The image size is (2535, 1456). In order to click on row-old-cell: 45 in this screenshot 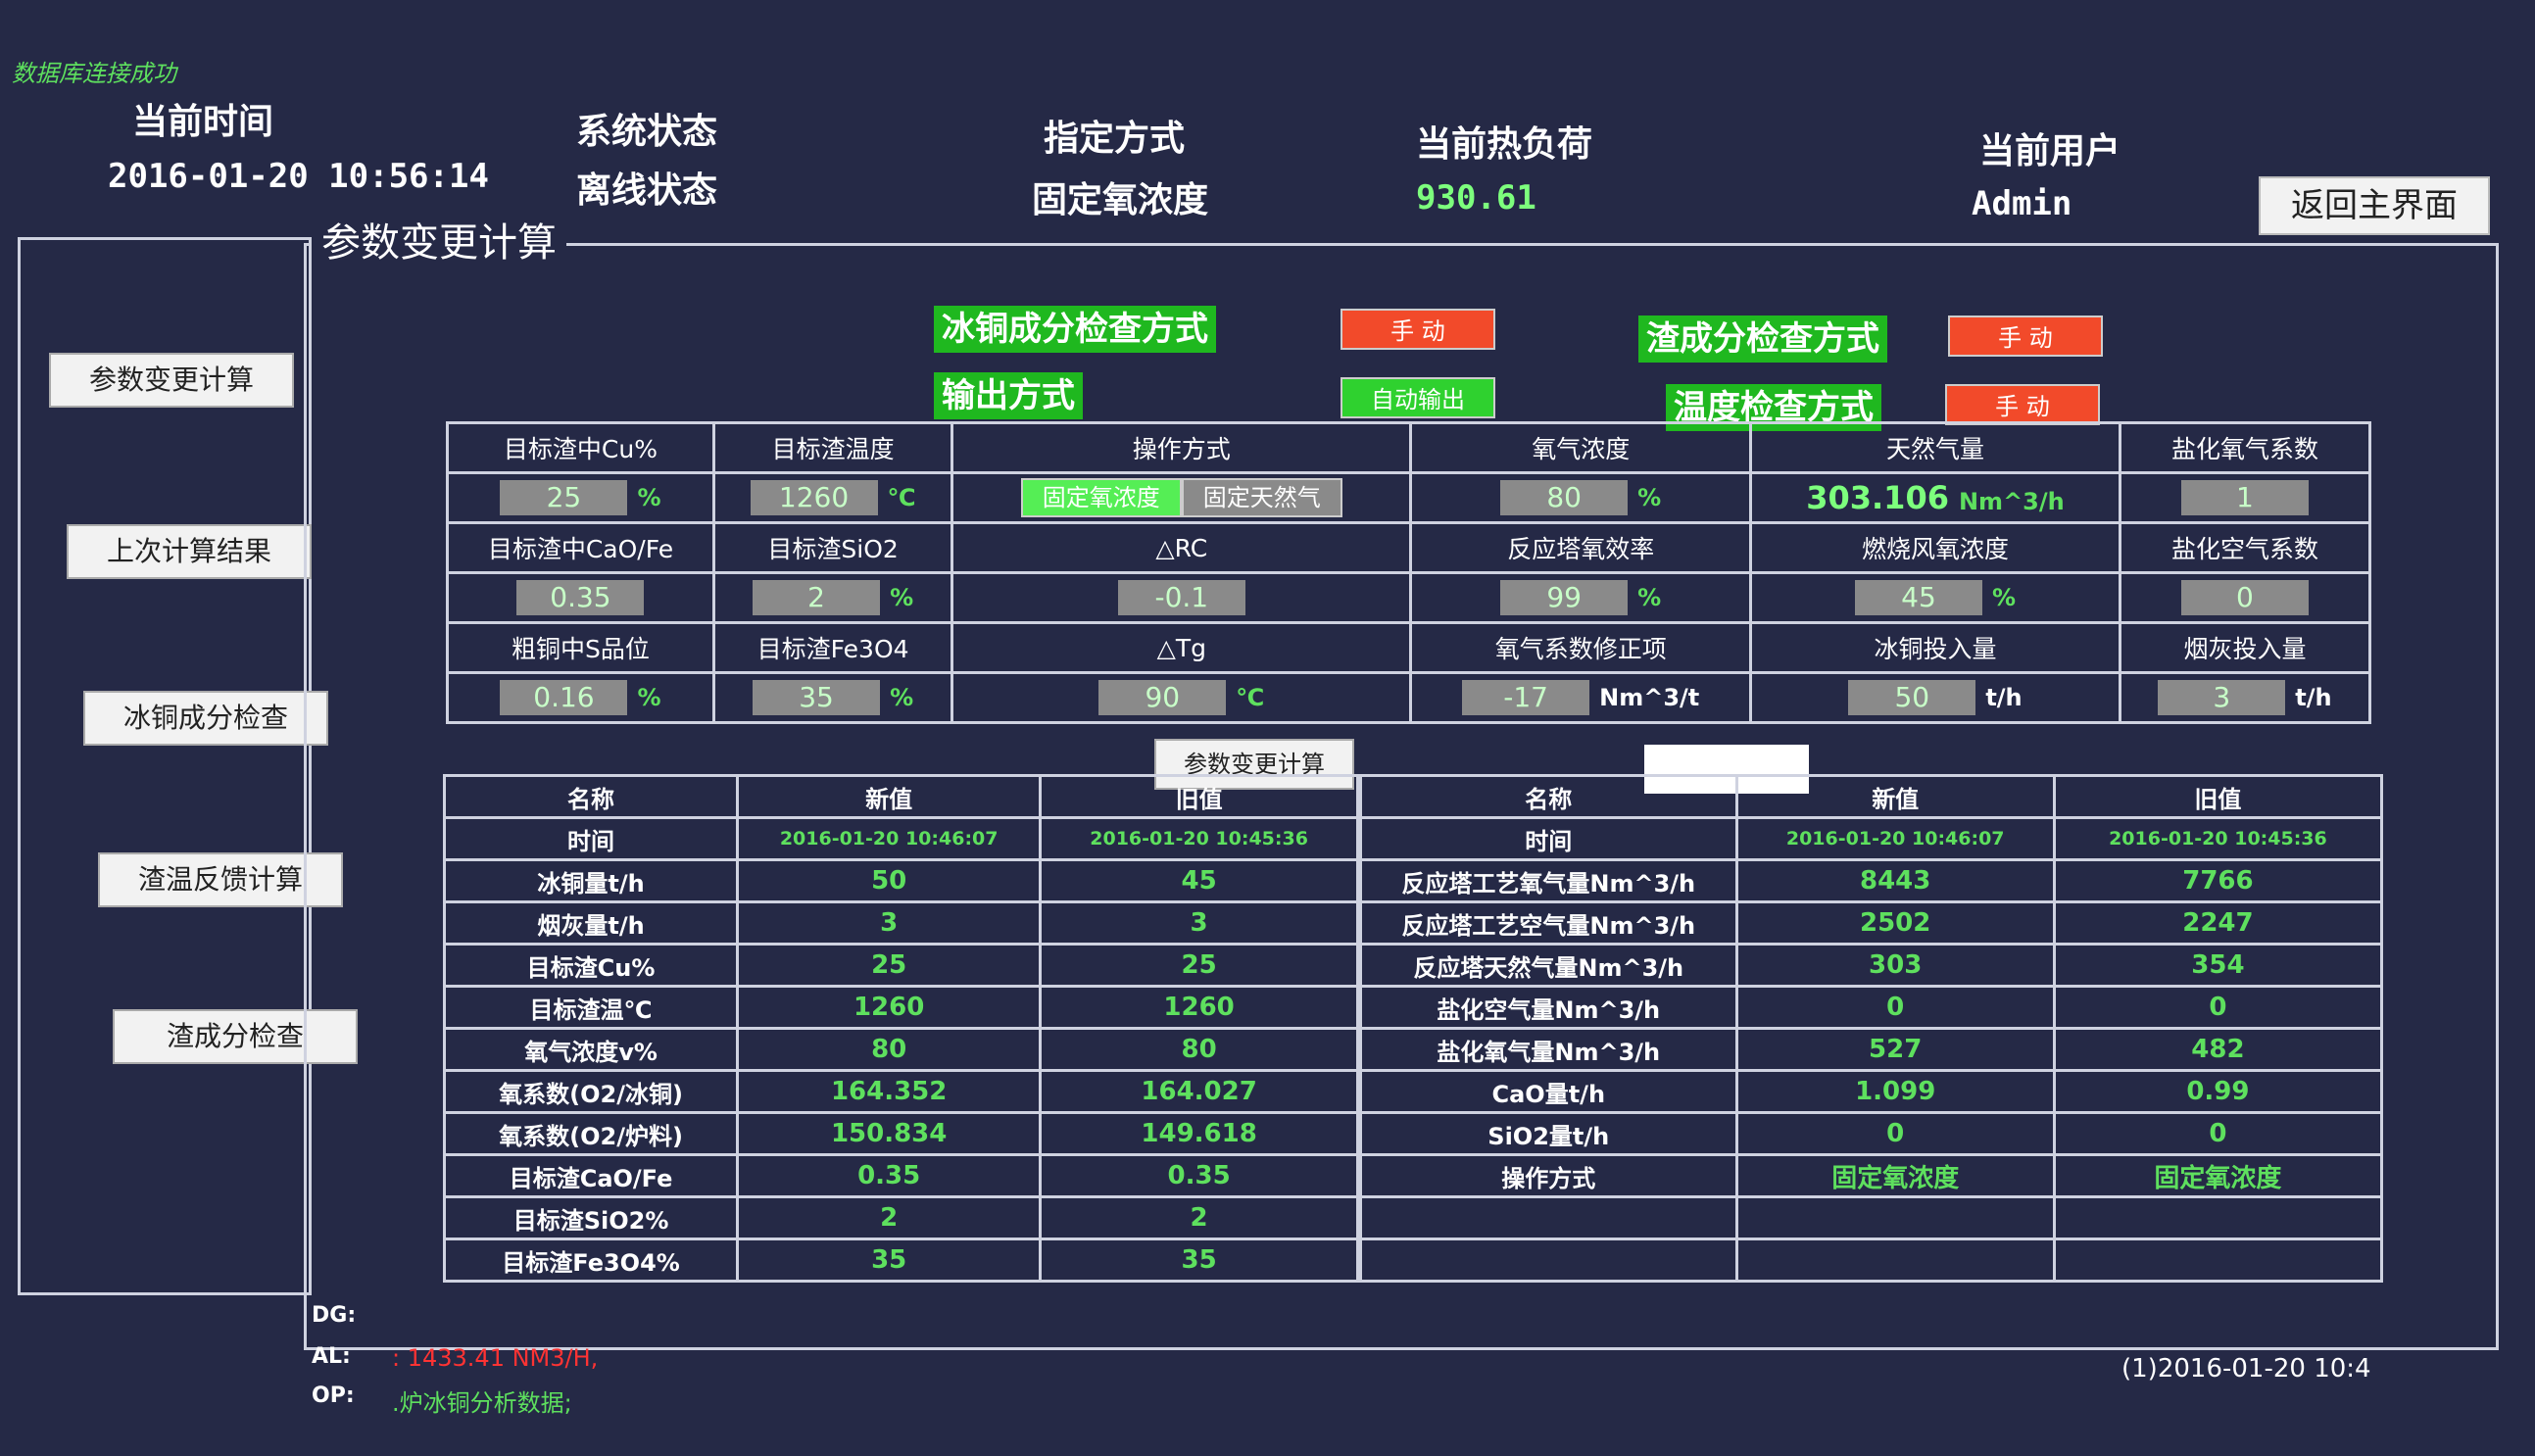, I will do `click(1199, 880)`.